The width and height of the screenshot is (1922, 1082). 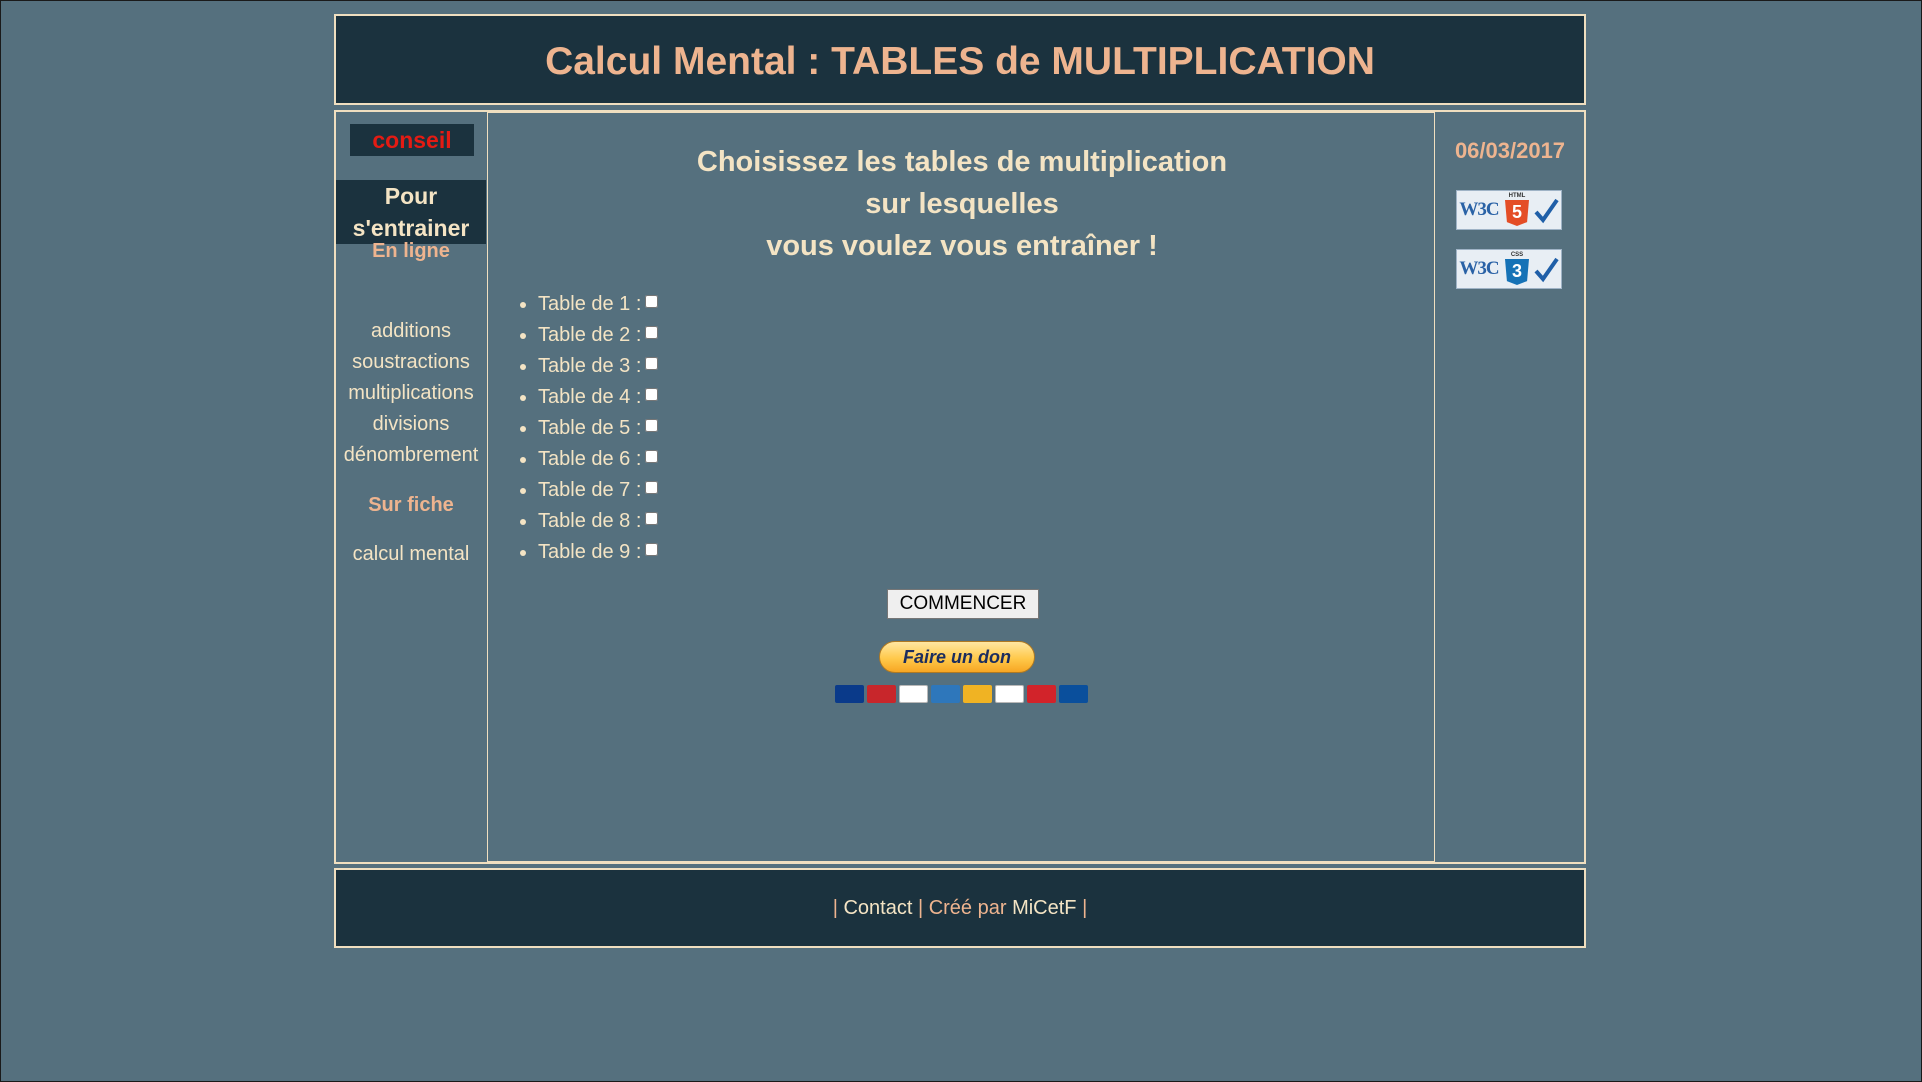 I want to click on table-label: Table de 6 :, so click(x=590, y=459).